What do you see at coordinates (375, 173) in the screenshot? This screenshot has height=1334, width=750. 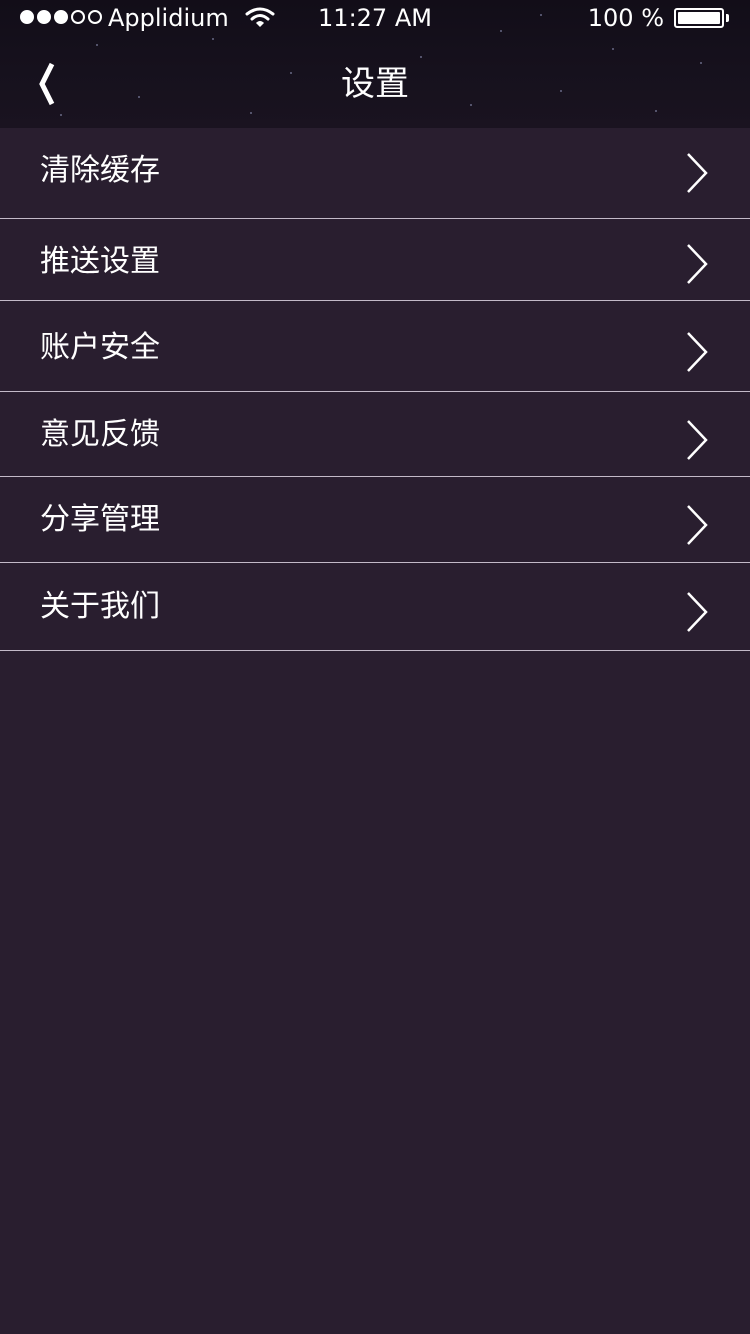 I see `menu-item-clear-cache: 清除缓存` at bounding box center [375, 173].